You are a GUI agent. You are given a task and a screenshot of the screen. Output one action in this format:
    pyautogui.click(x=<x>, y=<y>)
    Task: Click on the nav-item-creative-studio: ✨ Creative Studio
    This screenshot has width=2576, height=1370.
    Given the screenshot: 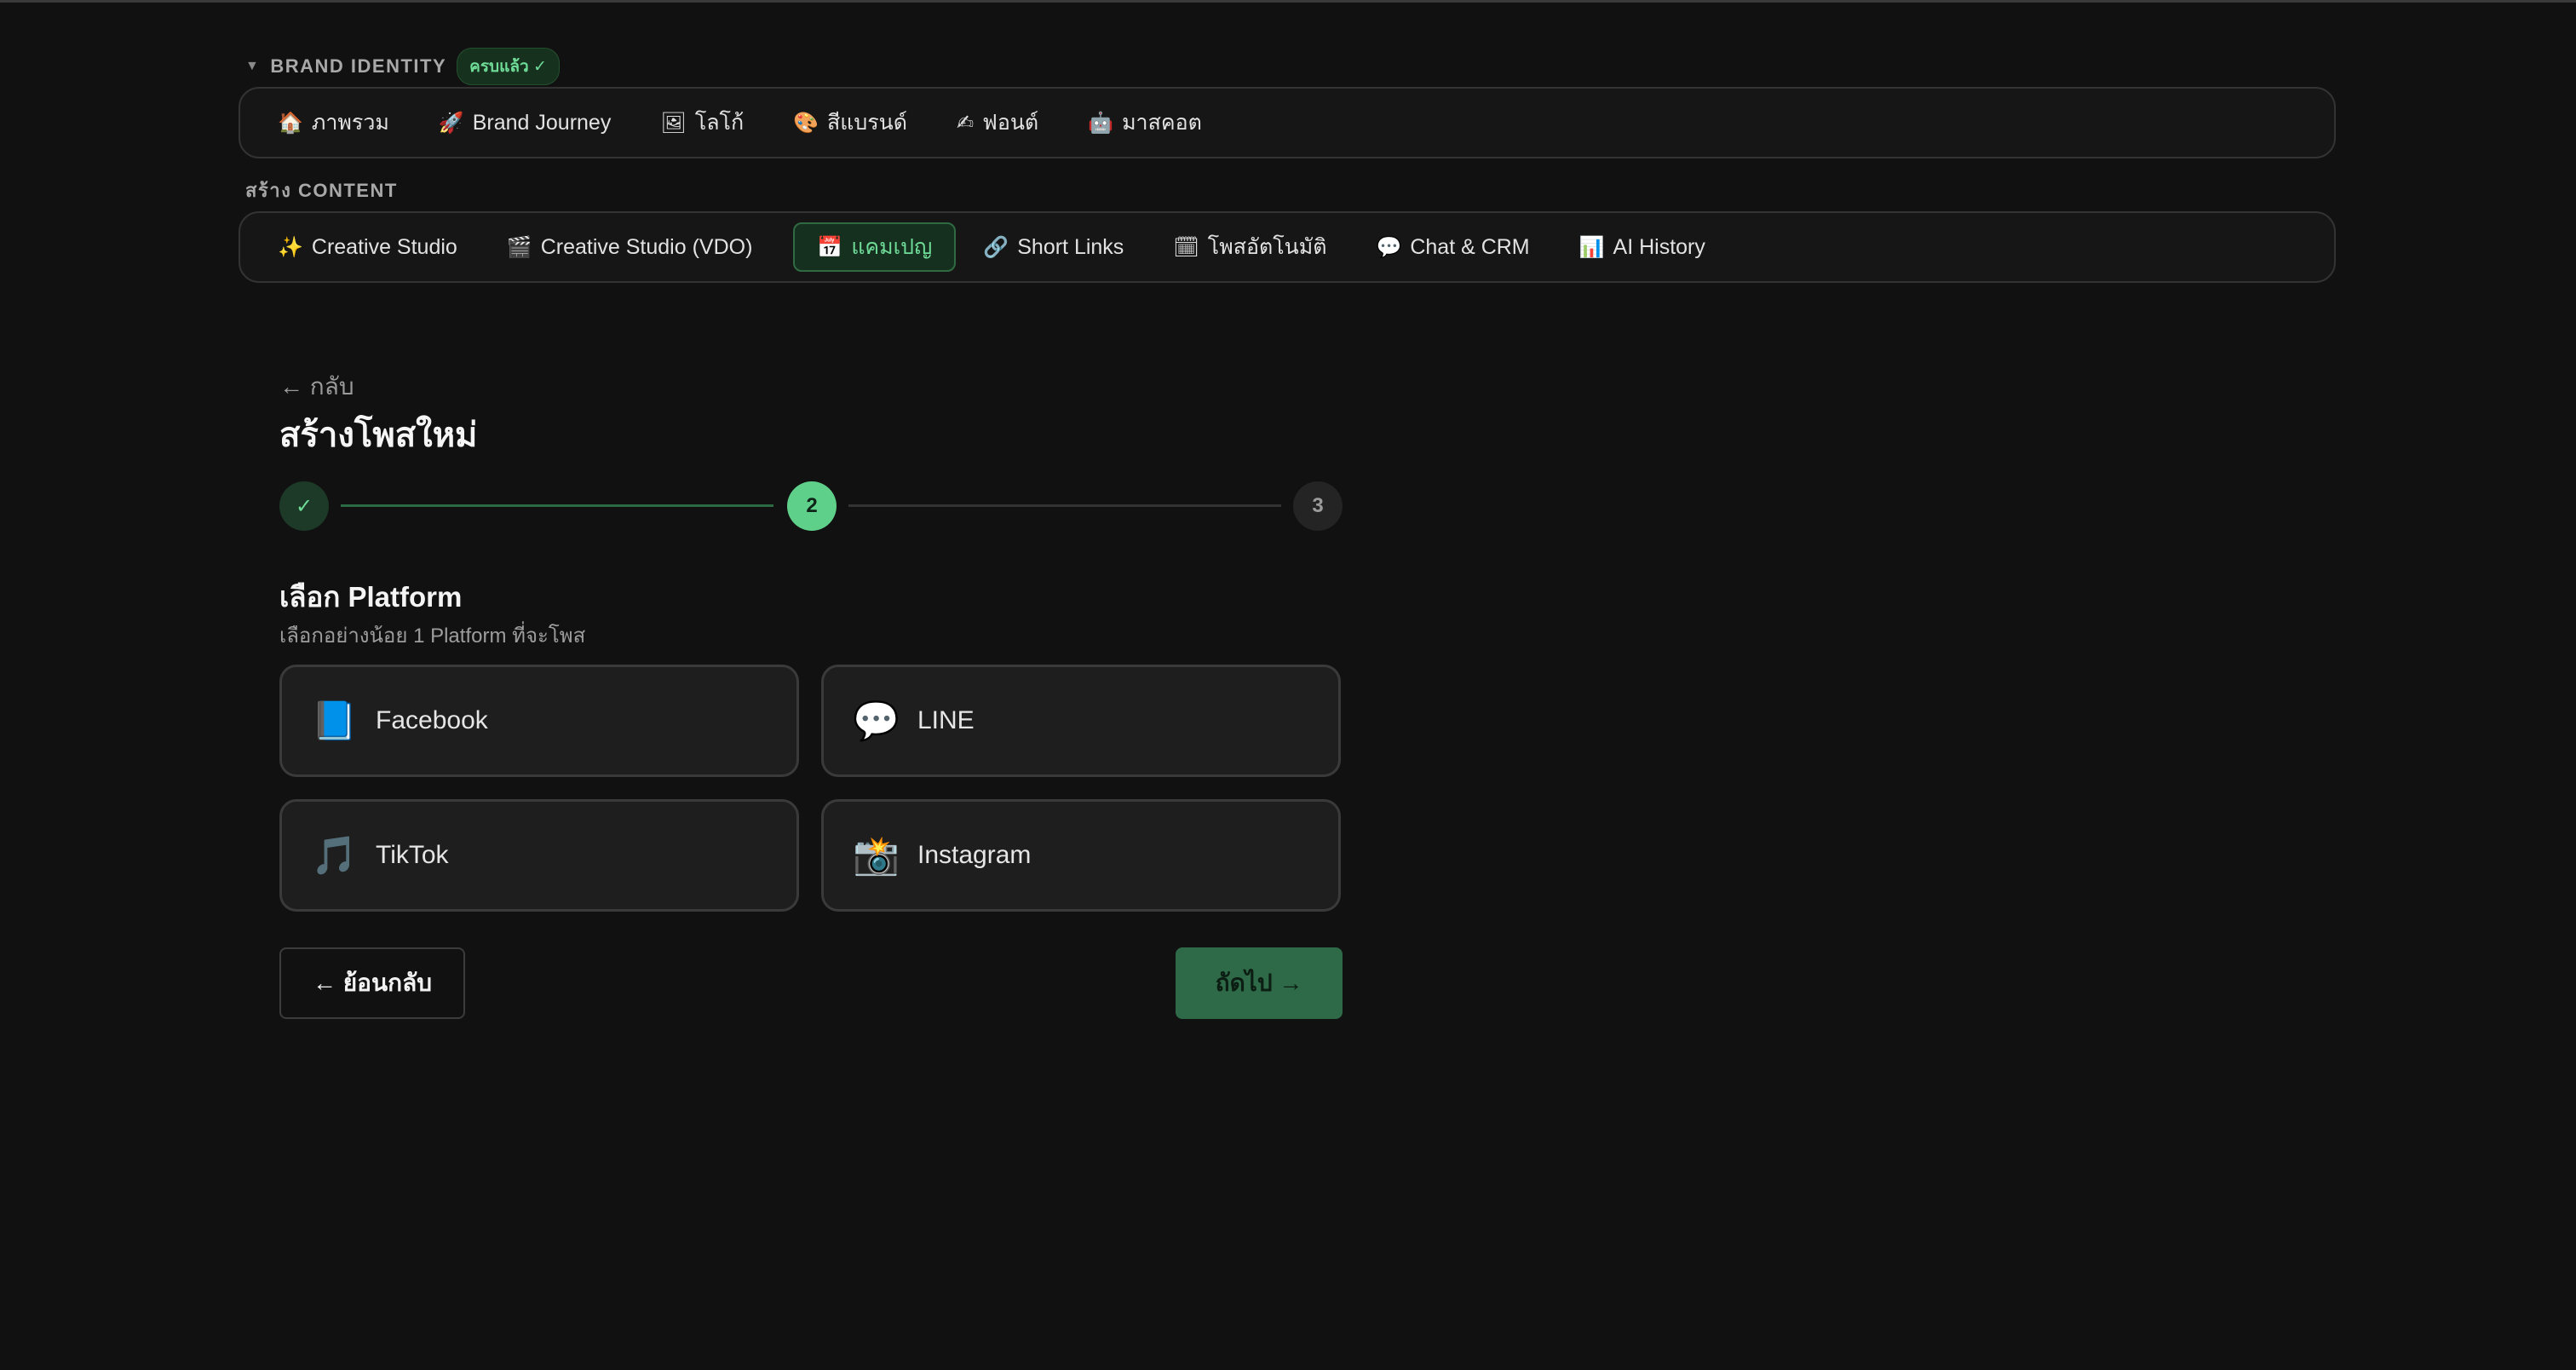 What is the action you would take?
    pyautogui.click(x=375, y=247)
    